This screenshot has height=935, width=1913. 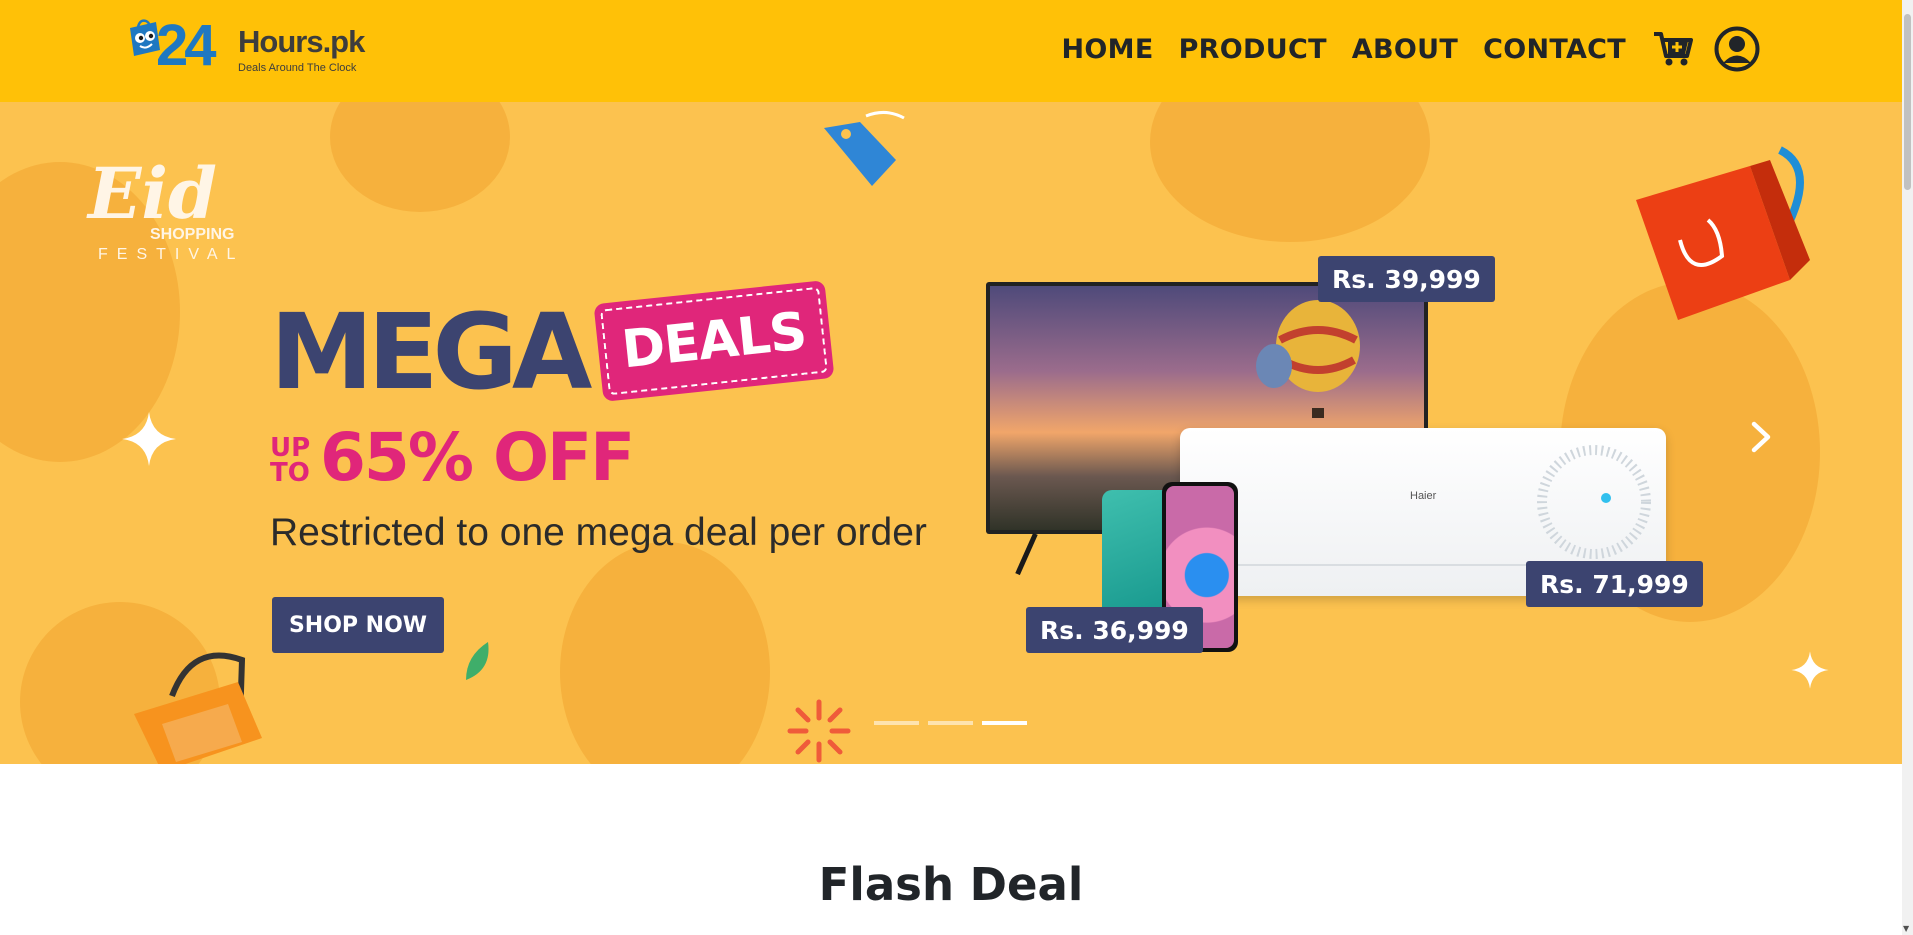 I want to click on user-circle-icon, so click(x=1737, y=49).